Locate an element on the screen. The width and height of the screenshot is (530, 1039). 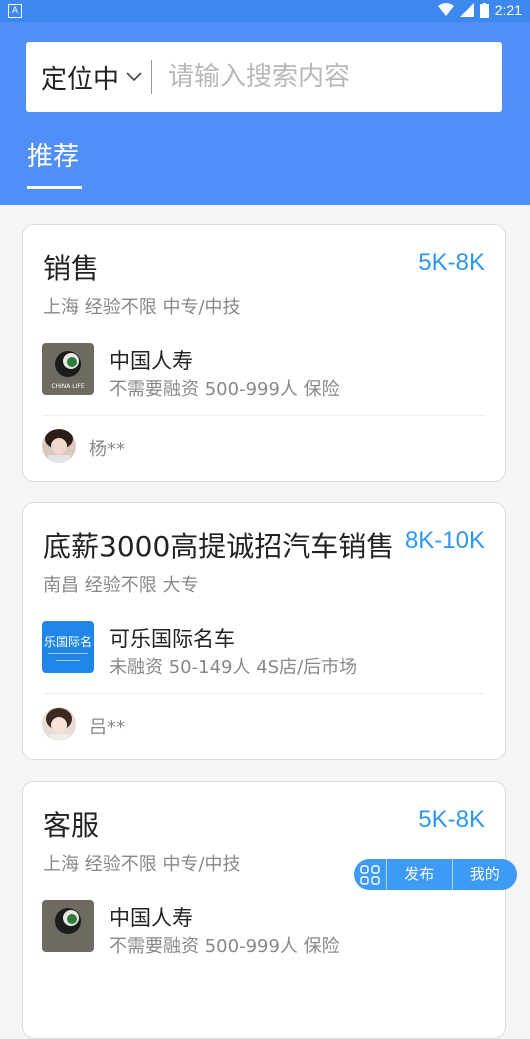
tab-recommend: 推荐 is located at coordinates (53, 154).